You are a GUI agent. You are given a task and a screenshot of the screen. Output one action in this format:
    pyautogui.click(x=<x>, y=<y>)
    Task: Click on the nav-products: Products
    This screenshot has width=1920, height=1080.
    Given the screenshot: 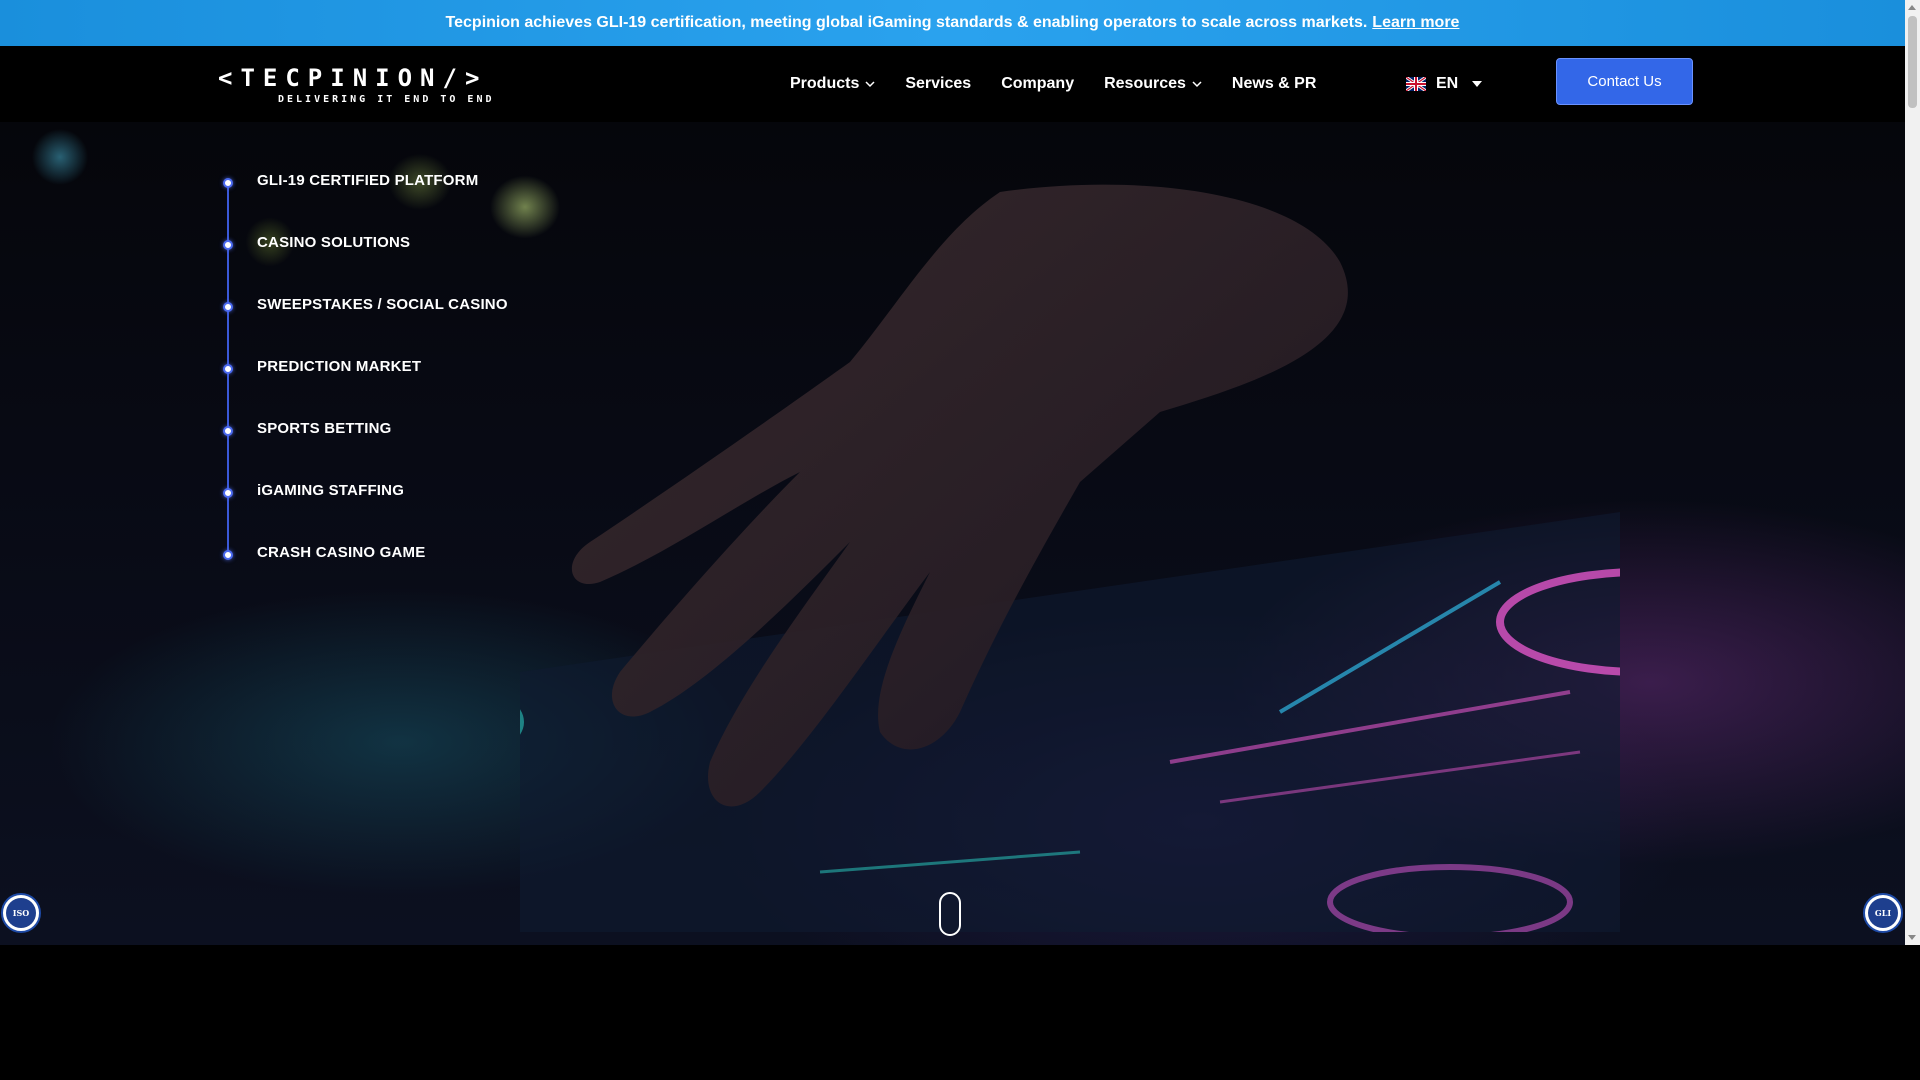 What is the action you would take?
    pyautogui.click(x=832, y=84)
    